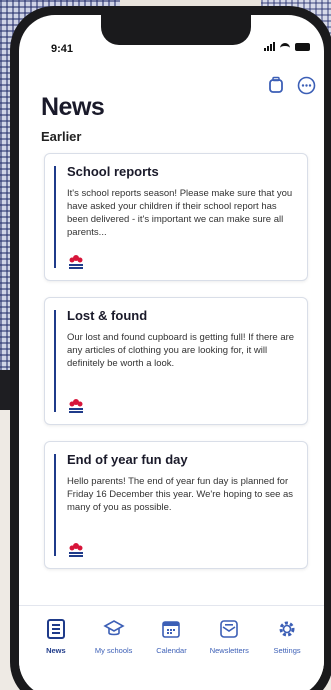 Image resolution: width=331 pixels, height=690 pixels. What do you see at coordinates (229, 650) in the screenshot?
I see `tab-label: Newsletters` at bounding box center [229, 650].